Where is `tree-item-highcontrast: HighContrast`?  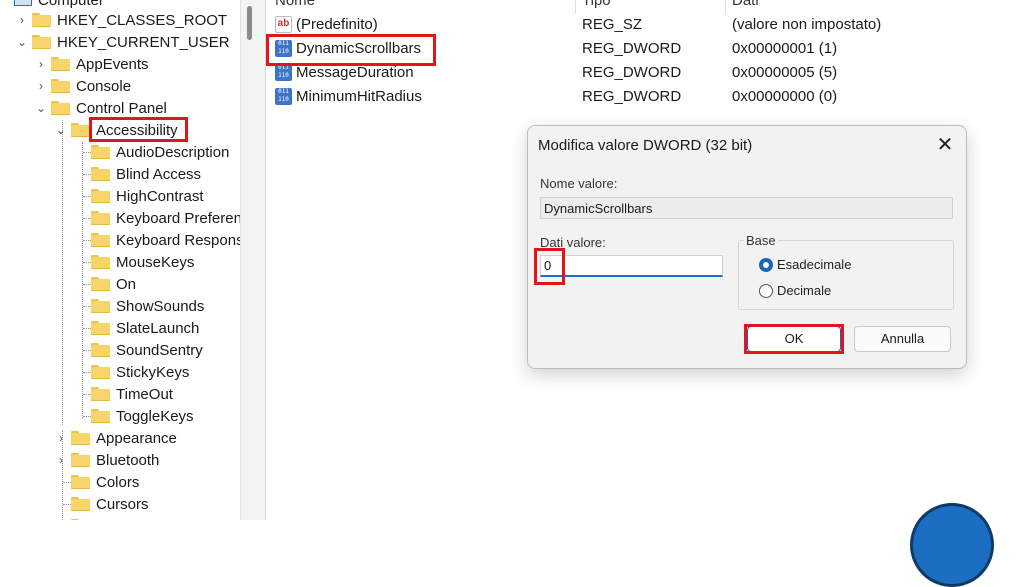 tree-item-highcontrast: HighContrast is located at coordinates (147, 196).